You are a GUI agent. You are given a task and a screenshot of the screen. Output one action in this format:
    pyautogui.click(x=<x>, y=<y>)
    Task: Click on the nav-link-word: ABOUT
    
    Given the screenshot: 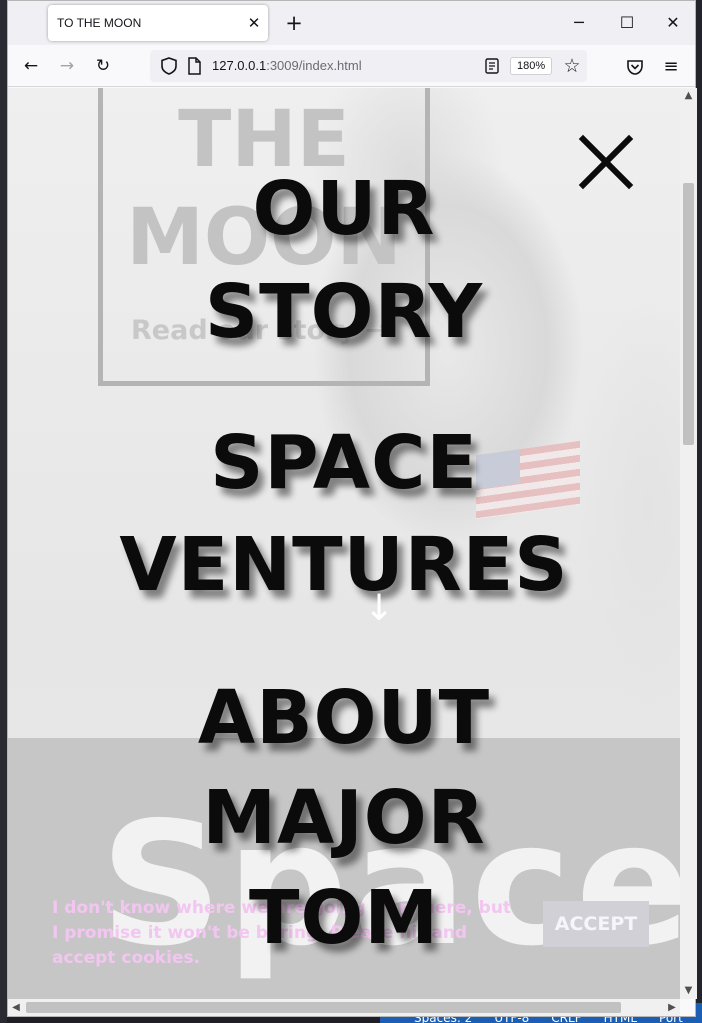 What is the action you would take?
    pyautogui.click(x=344, y=718)
    